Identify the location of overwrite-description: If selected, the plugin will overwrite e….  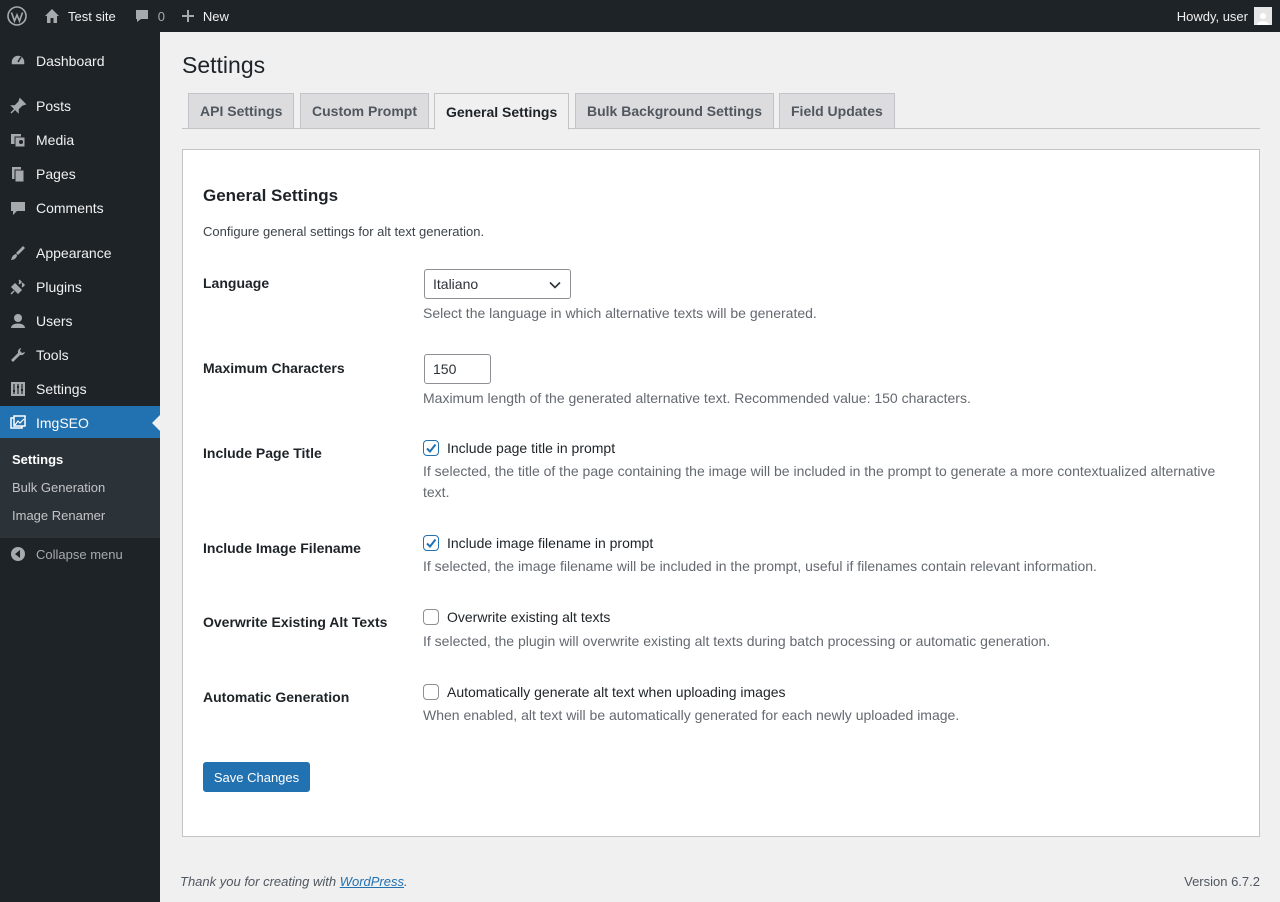
(737, 641).